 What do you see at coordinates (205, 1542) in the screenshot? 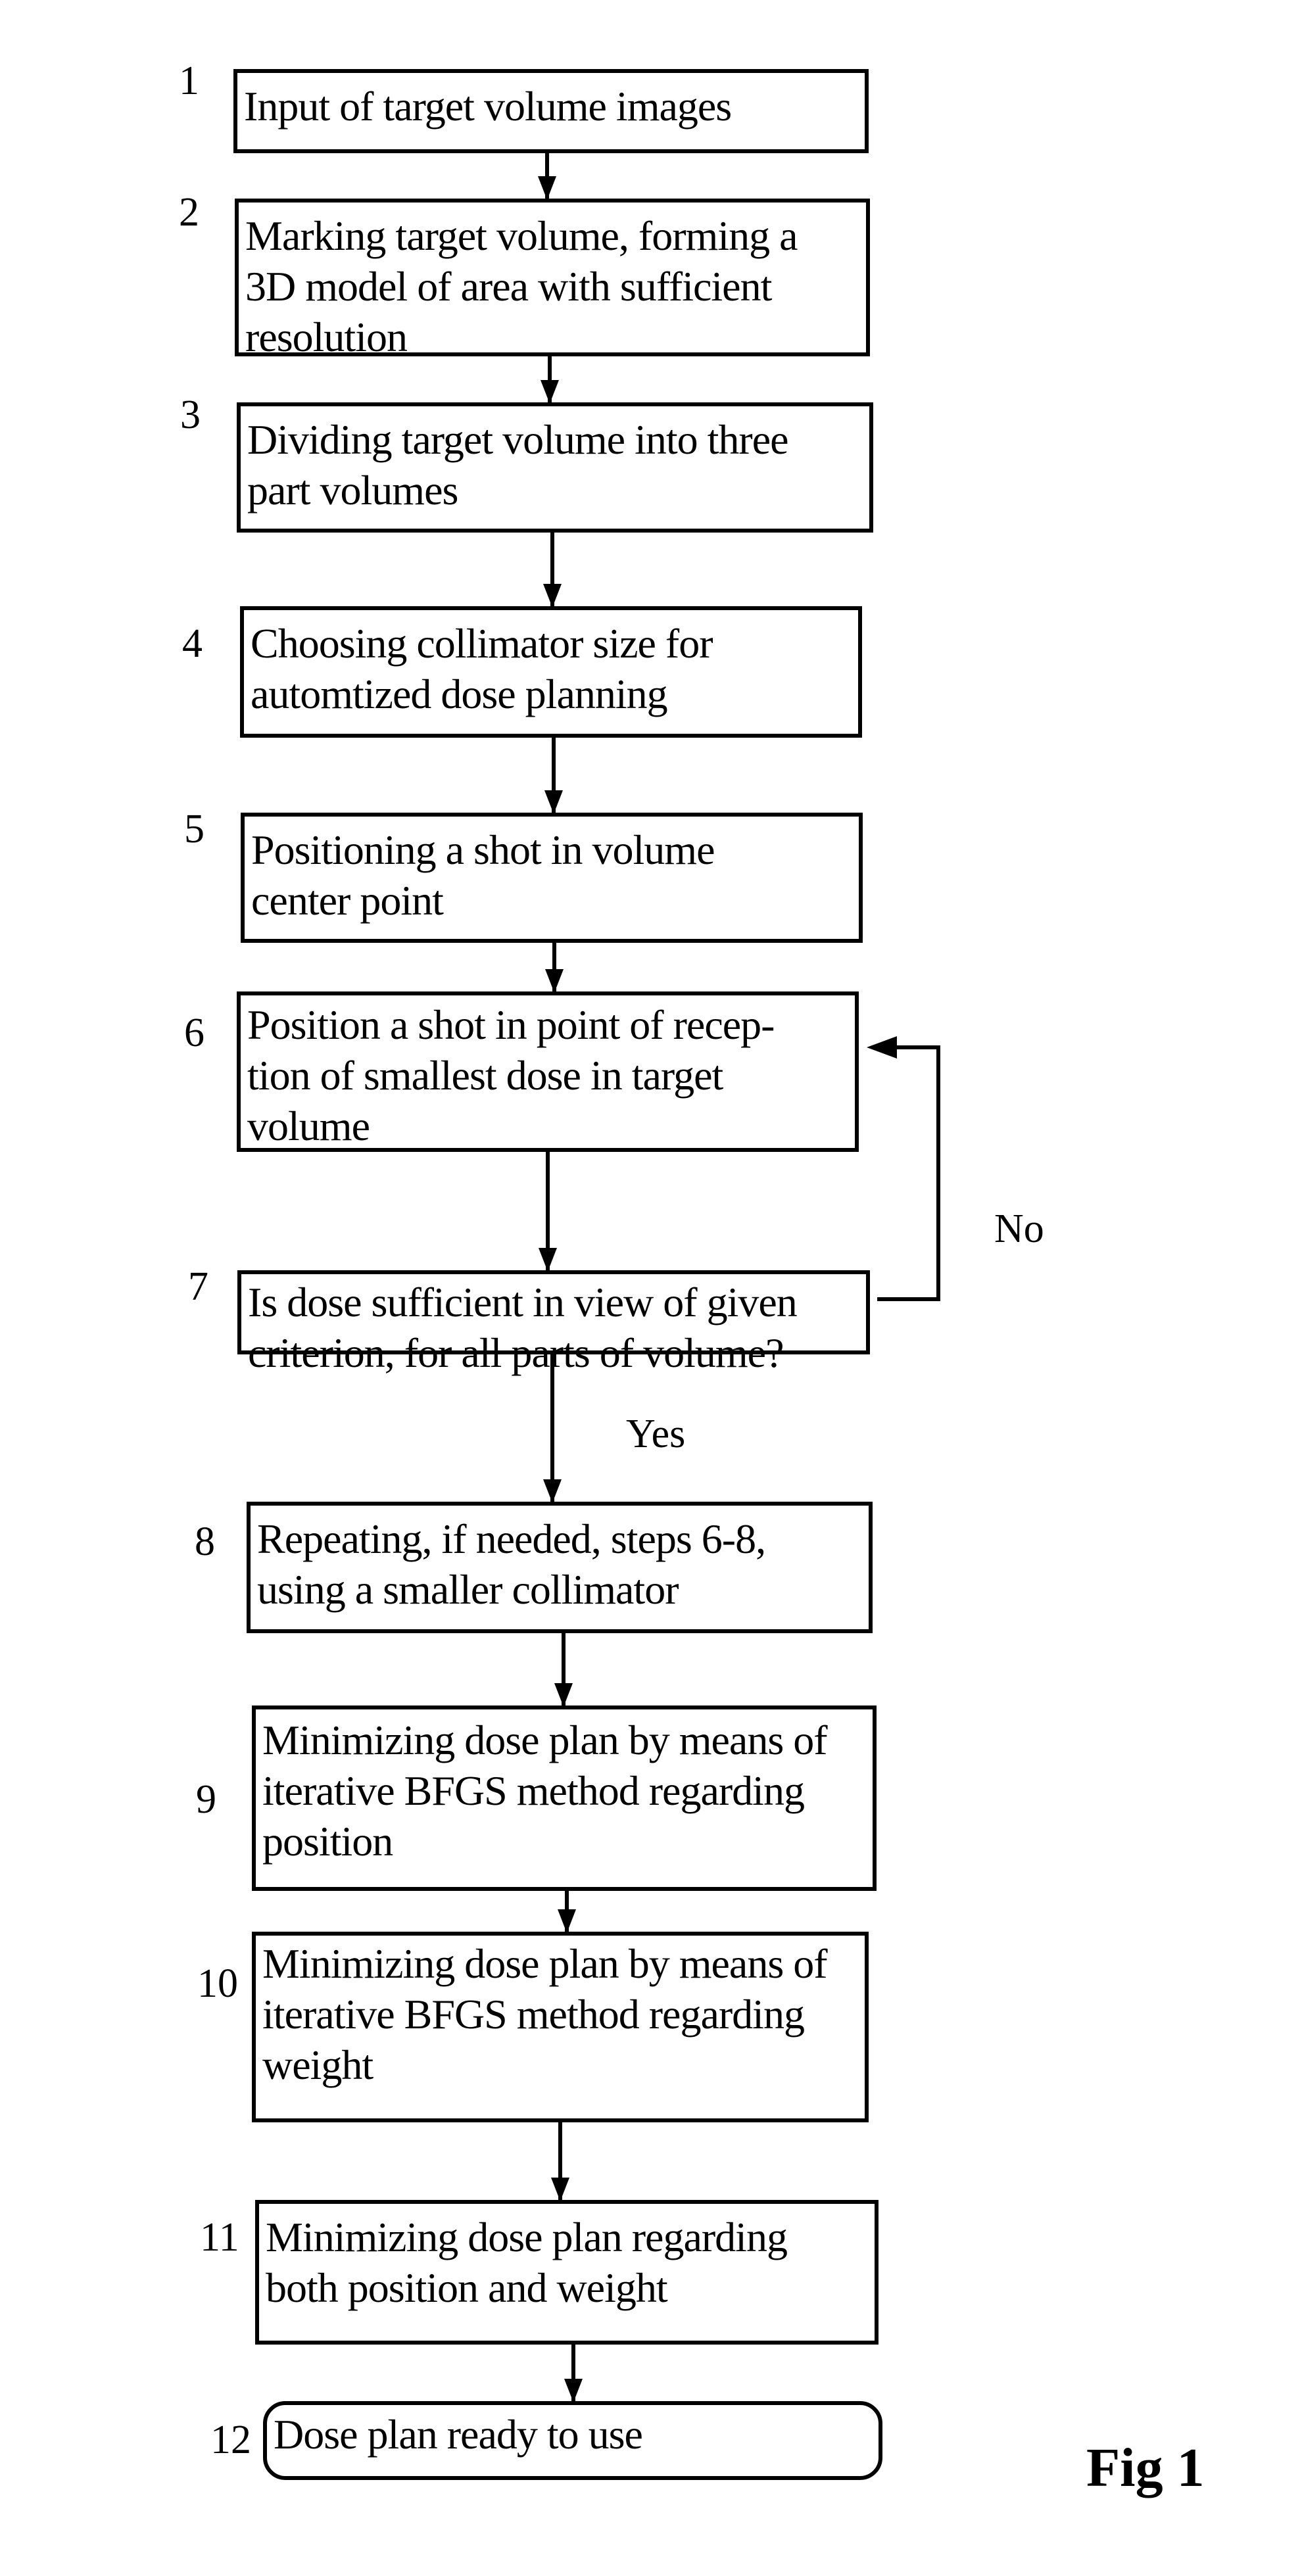
I see `step-number-8: 8` at bounding box center [205, 1542].